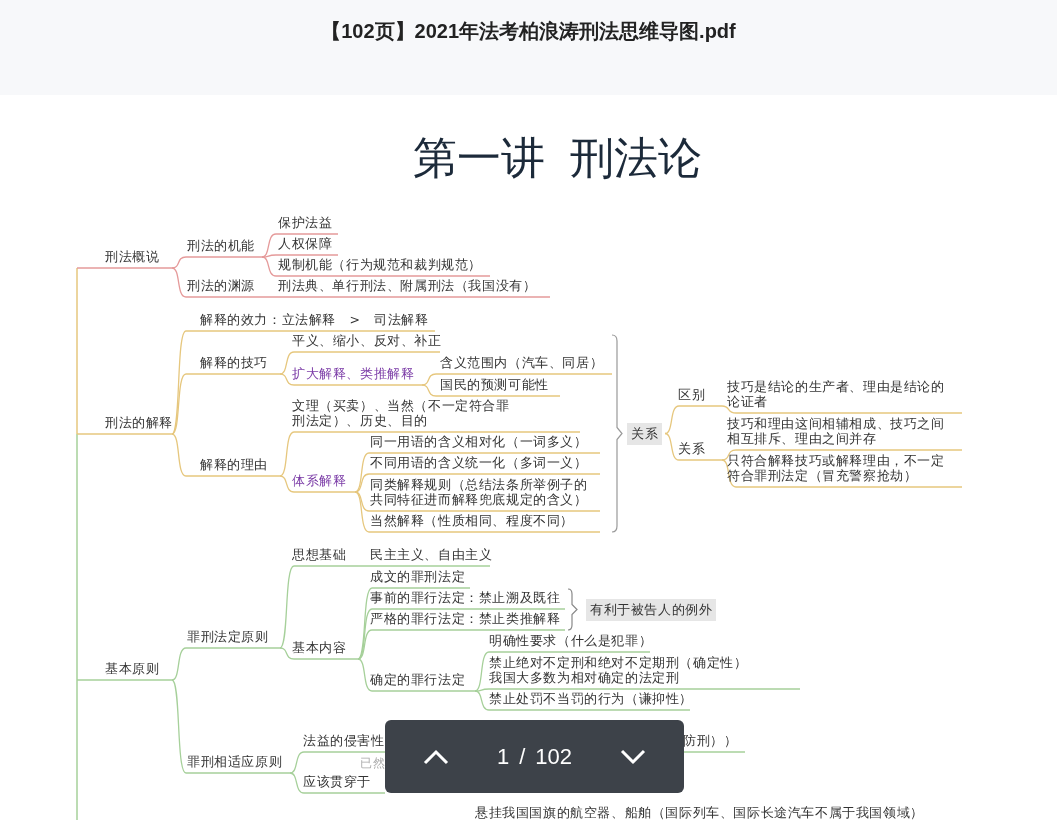  What do you see at coordinates (479, 499) in the screenshot?
I see `node-label: 共同特征进而解释兜底规定的含义）` at bounding box center [479, 499].